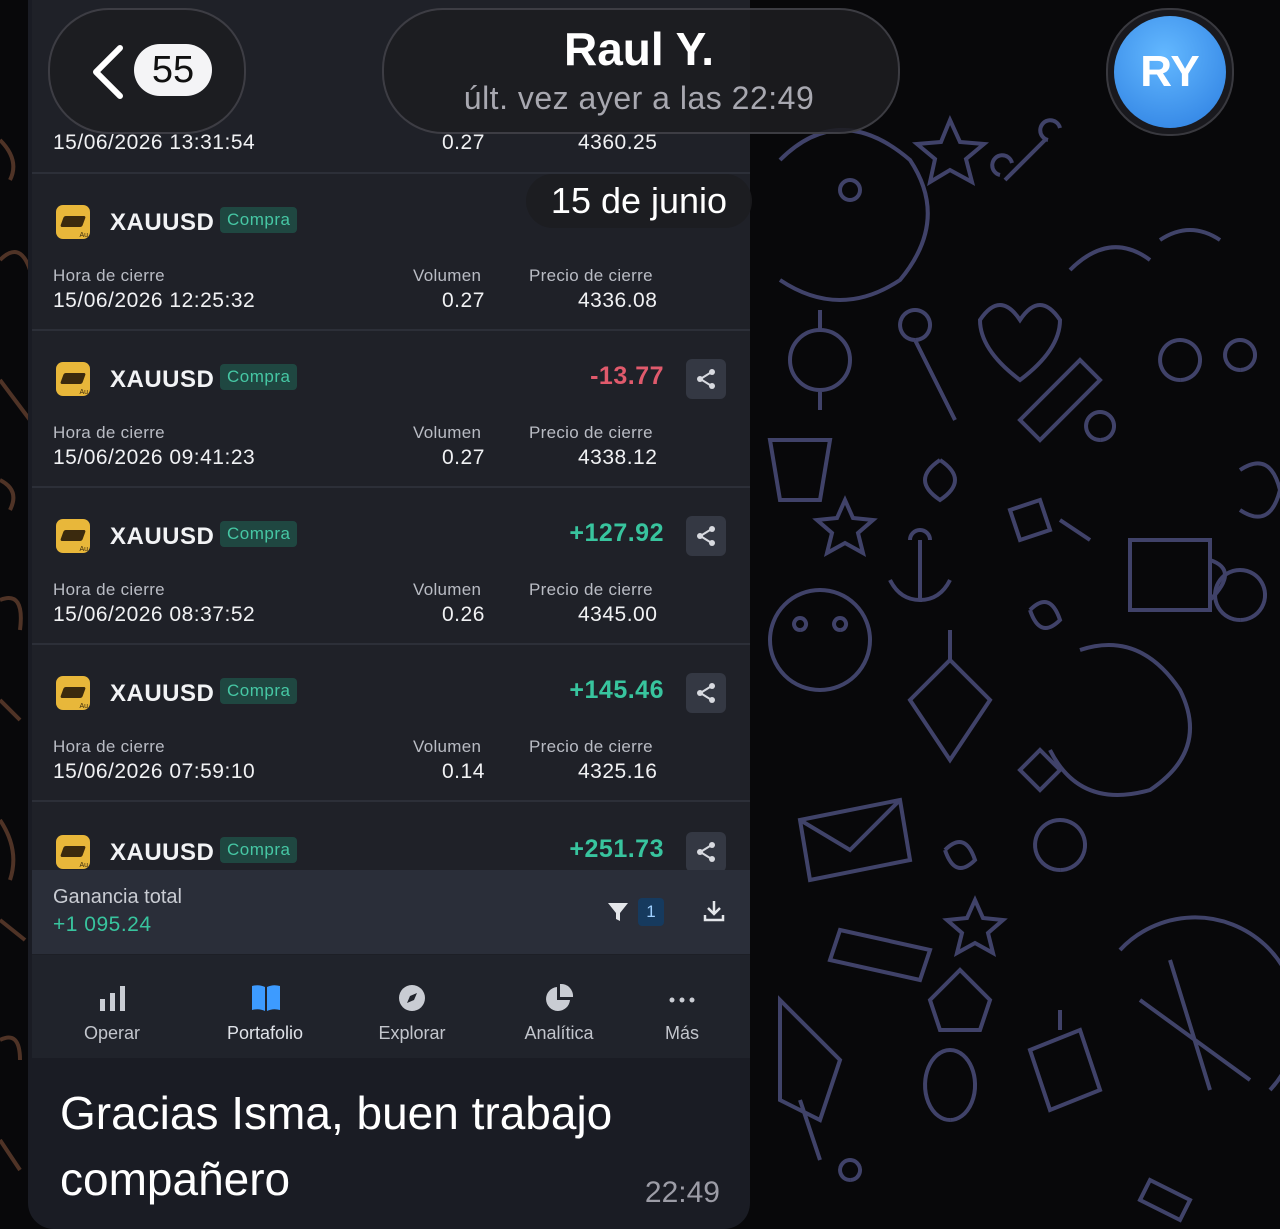  I want to click on close-time-value: 15/06/2026 07:59:10, so click(154, 771).